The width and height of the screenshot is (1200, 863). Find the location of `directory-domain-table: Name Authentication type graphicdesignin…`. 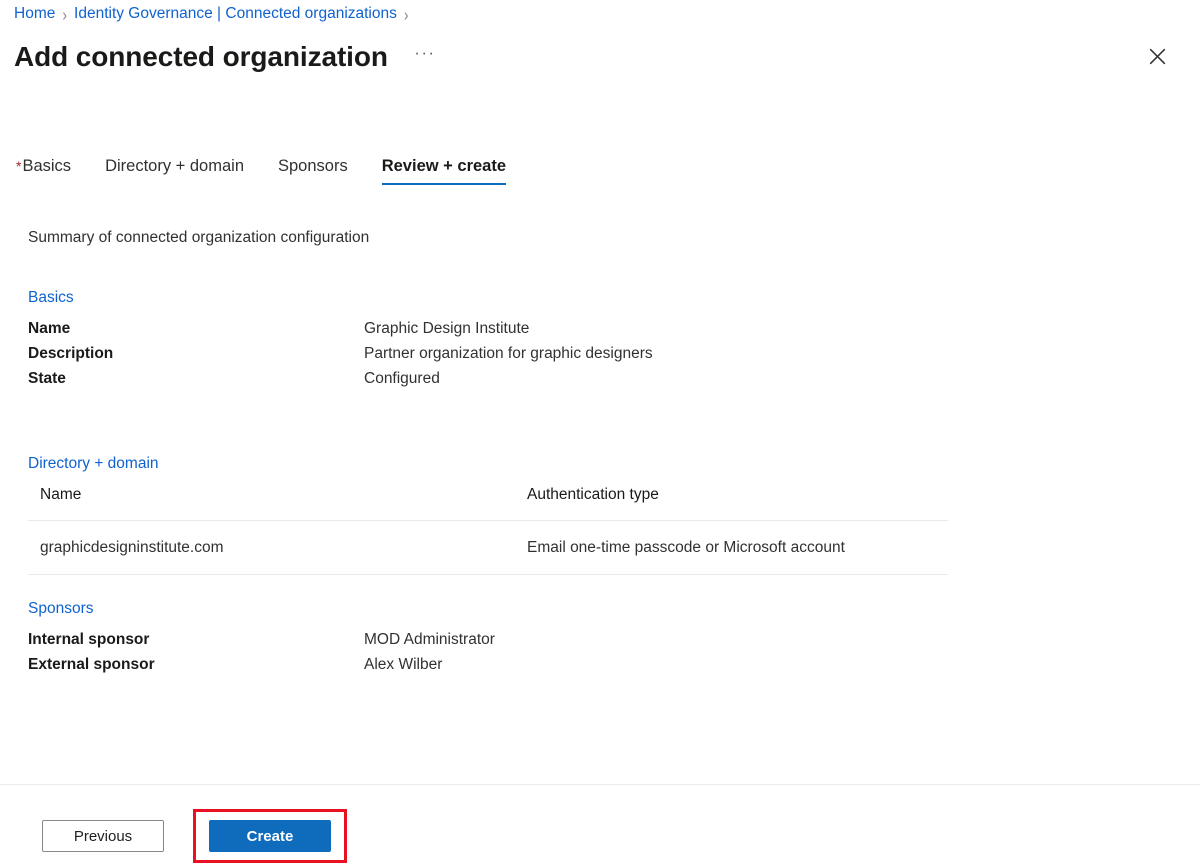

directory-domain-table: Name Authentication type graphicdesignin… is located at coordinates (488, 530).